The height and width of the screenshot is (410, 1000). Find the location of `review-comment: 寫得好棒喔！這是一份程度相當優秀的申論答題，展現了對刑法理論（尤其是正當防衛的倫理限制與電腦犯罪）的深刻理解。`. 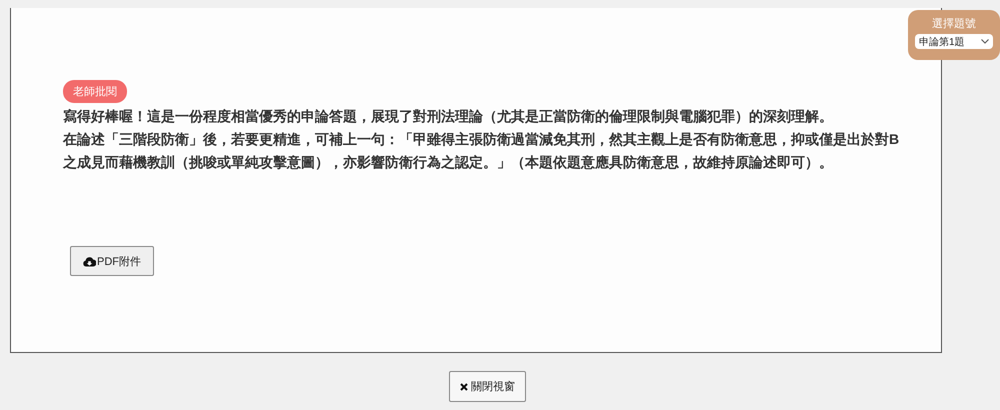

review-comment: 寫得好棒喔！這是一份程度相當優秀的申論答題，展現了對刑法理論（尤其是正當防衛的倫理限制與電腦犯罪）的深刻理解。 is located at coordinates (448, 116).